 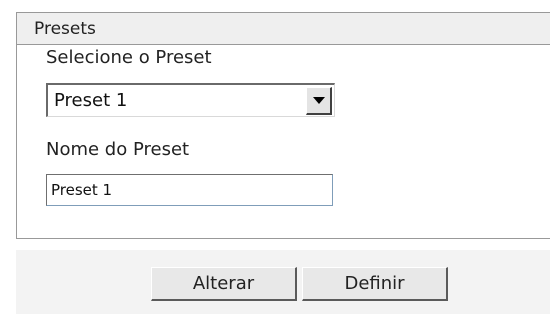 I want to click on preset-select-value: Preset 1, so click(x=91, y=100).